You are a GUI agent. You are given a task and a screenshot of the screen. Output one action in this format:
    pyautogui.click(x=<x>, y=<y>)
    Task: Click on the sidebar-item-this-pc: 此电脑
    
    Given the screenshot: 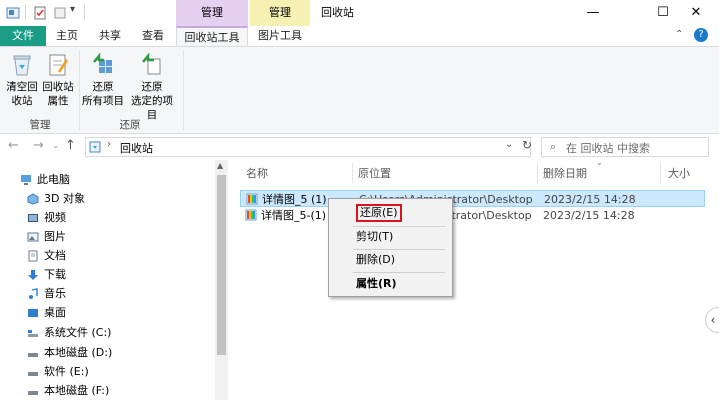 What is the action you would take?
    pyautogui.click(x=107, y=179)
    